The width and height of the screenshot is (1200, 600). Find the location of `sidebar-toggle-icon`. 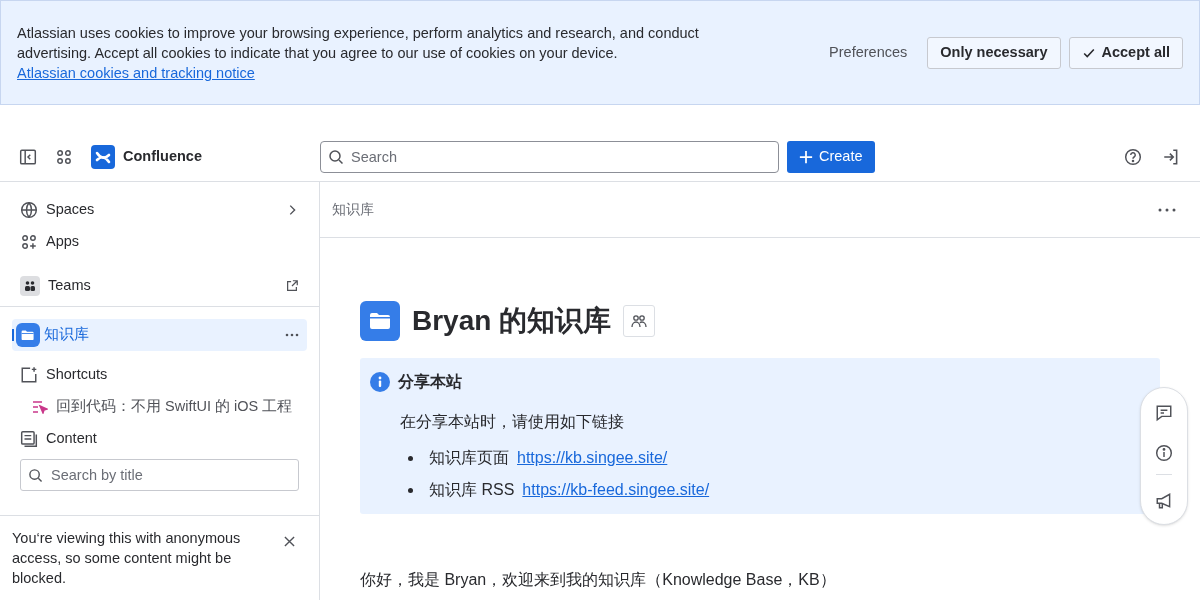

sidebar-toggle-icon is located at coordinates (28, 156).